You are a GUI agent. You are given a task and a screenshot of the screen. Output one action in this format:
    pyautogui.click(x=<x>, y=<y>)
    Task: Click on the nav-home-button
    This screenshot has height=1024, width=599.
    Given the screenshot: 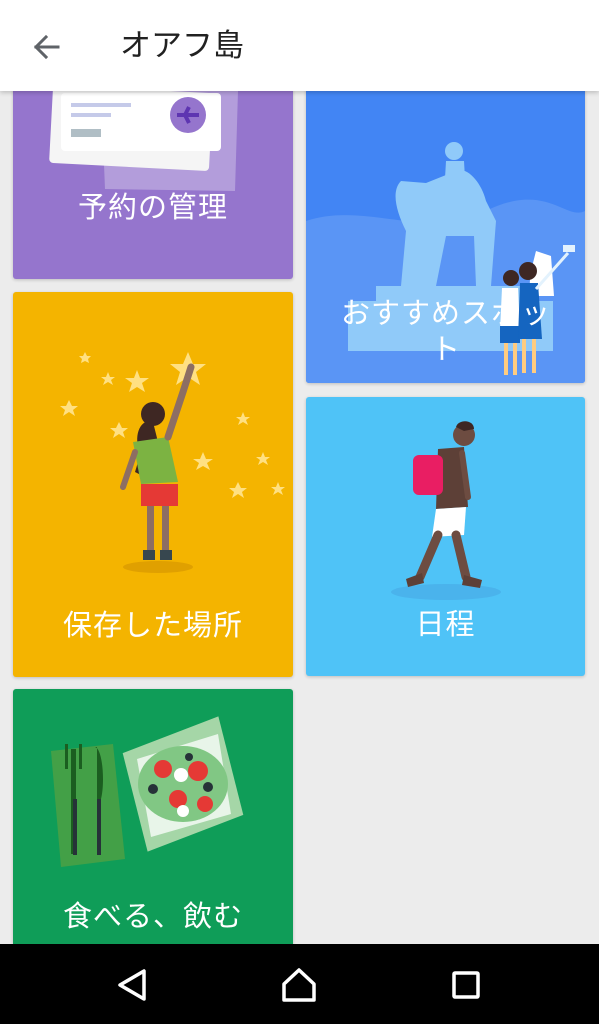 What is the action you would take?
    pyautogui.click(x=299, y=985)
    